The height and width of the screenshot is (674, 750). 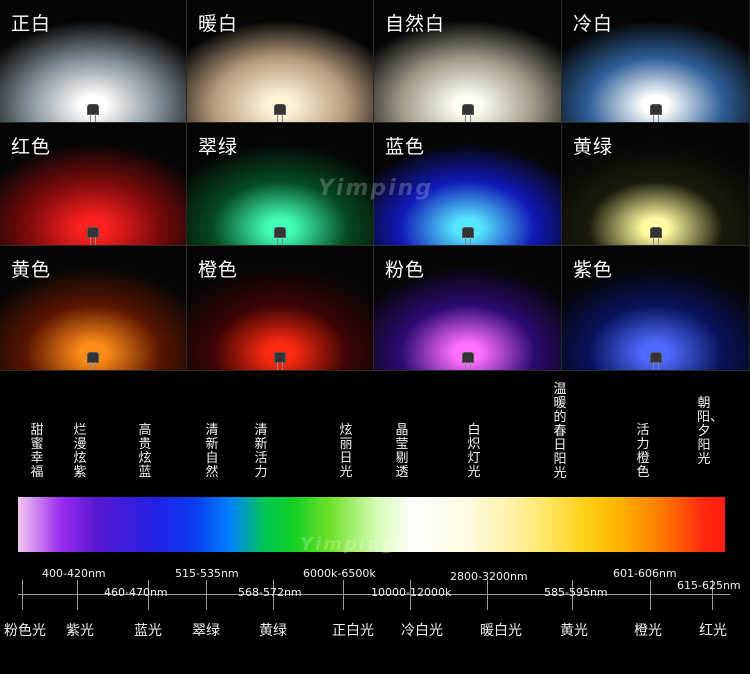 What do you see at coordinates (93, 61) in the screenshot?
I see `led-tile: 正白` at bounding box center [93, 61].